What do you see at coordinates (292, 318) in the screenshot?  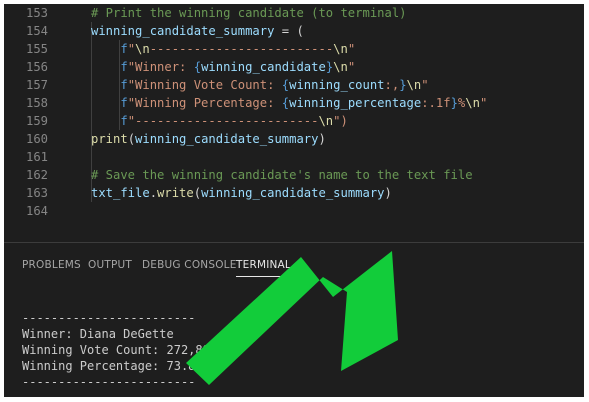 I see `annotation-arrow-icon` at bounding box center [292, 318].